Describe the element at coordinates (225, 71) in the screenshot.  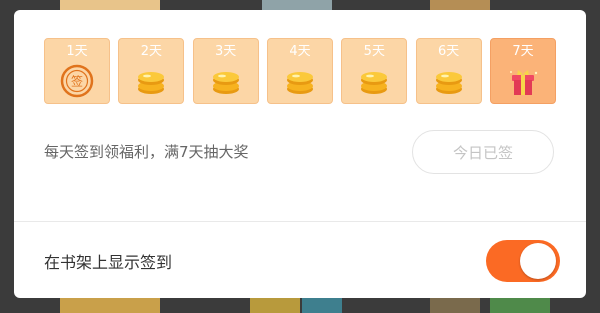
I see `checkin-day-3: 3天` at that location.